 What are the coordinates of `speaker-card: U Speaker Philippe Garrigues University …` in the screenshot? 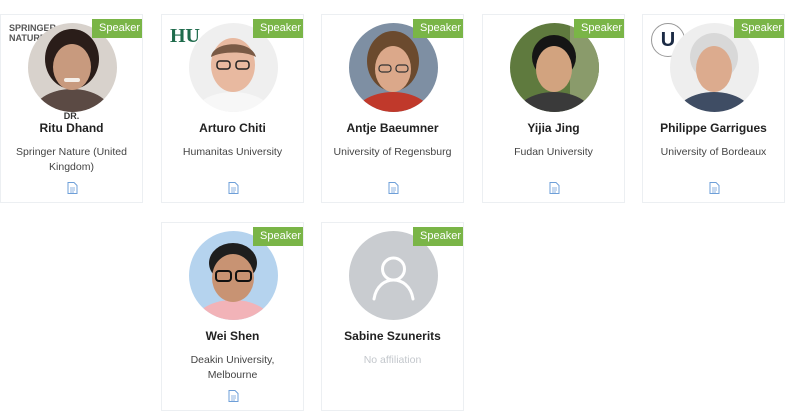 It's located at (713, 108).